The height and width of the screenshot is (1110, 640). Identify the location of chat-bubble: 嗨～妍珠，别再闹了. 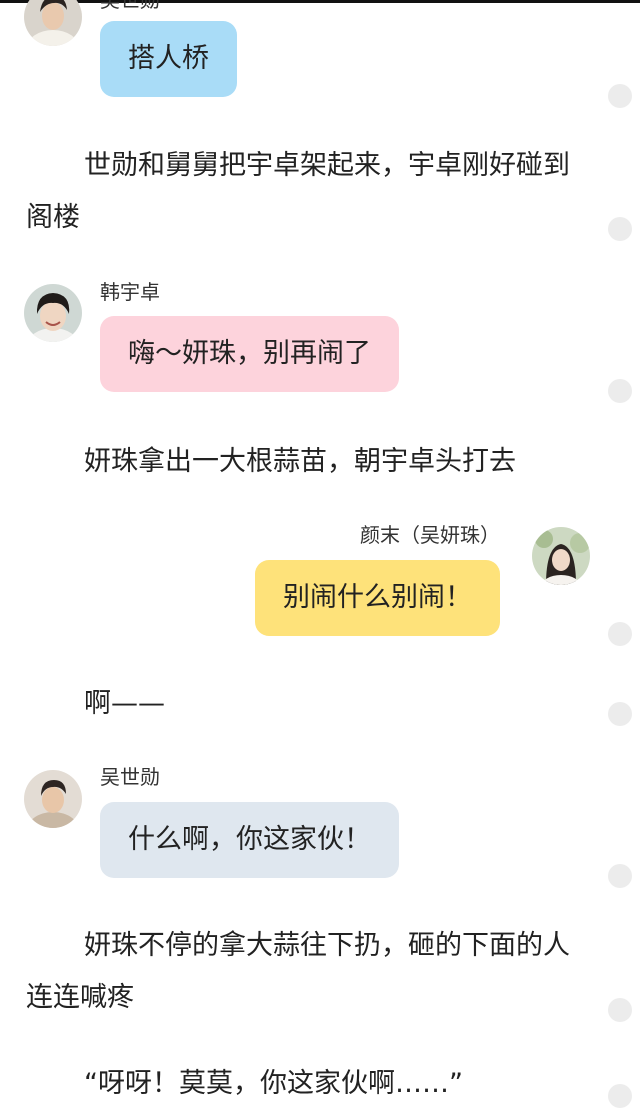
(249, 354).